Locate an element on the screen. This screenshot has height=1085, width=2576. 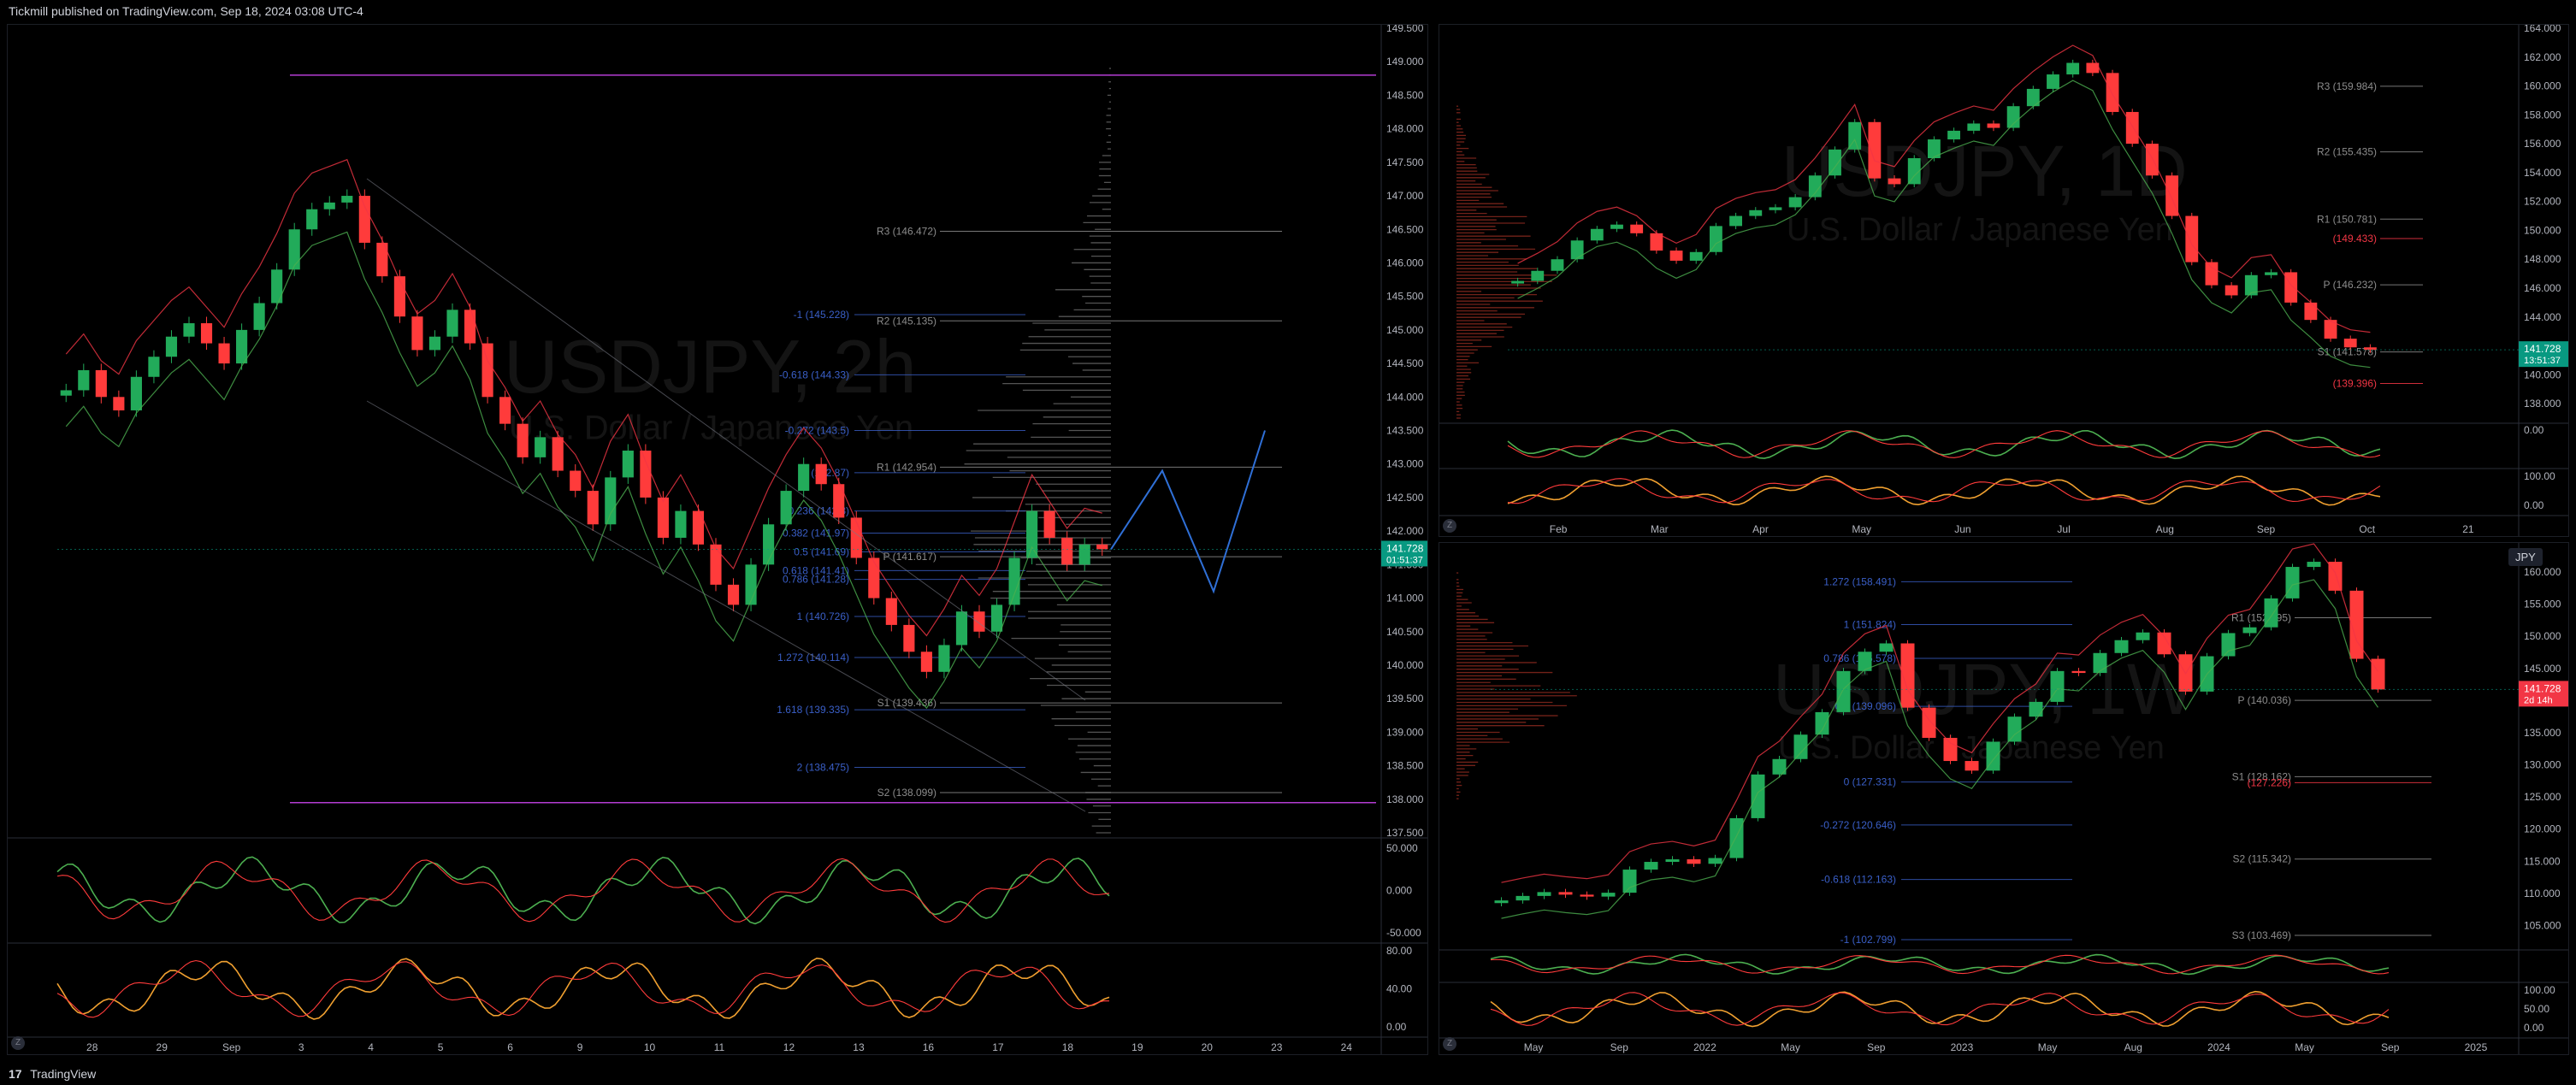
fib-label: -1 (145.228) is located at coordinates (821, 315).